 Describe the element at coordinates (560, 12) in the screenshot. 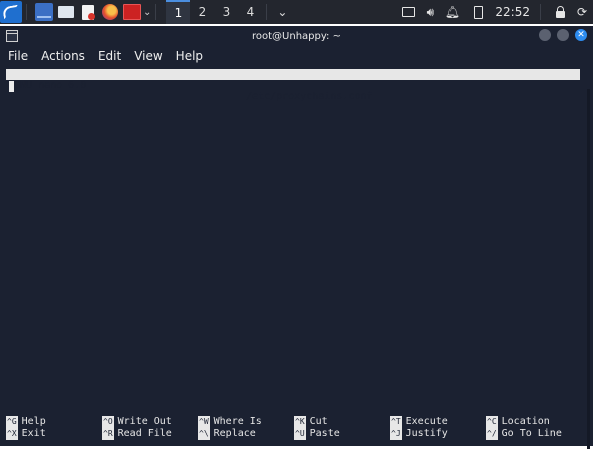

I see `lock-icon` at that location.